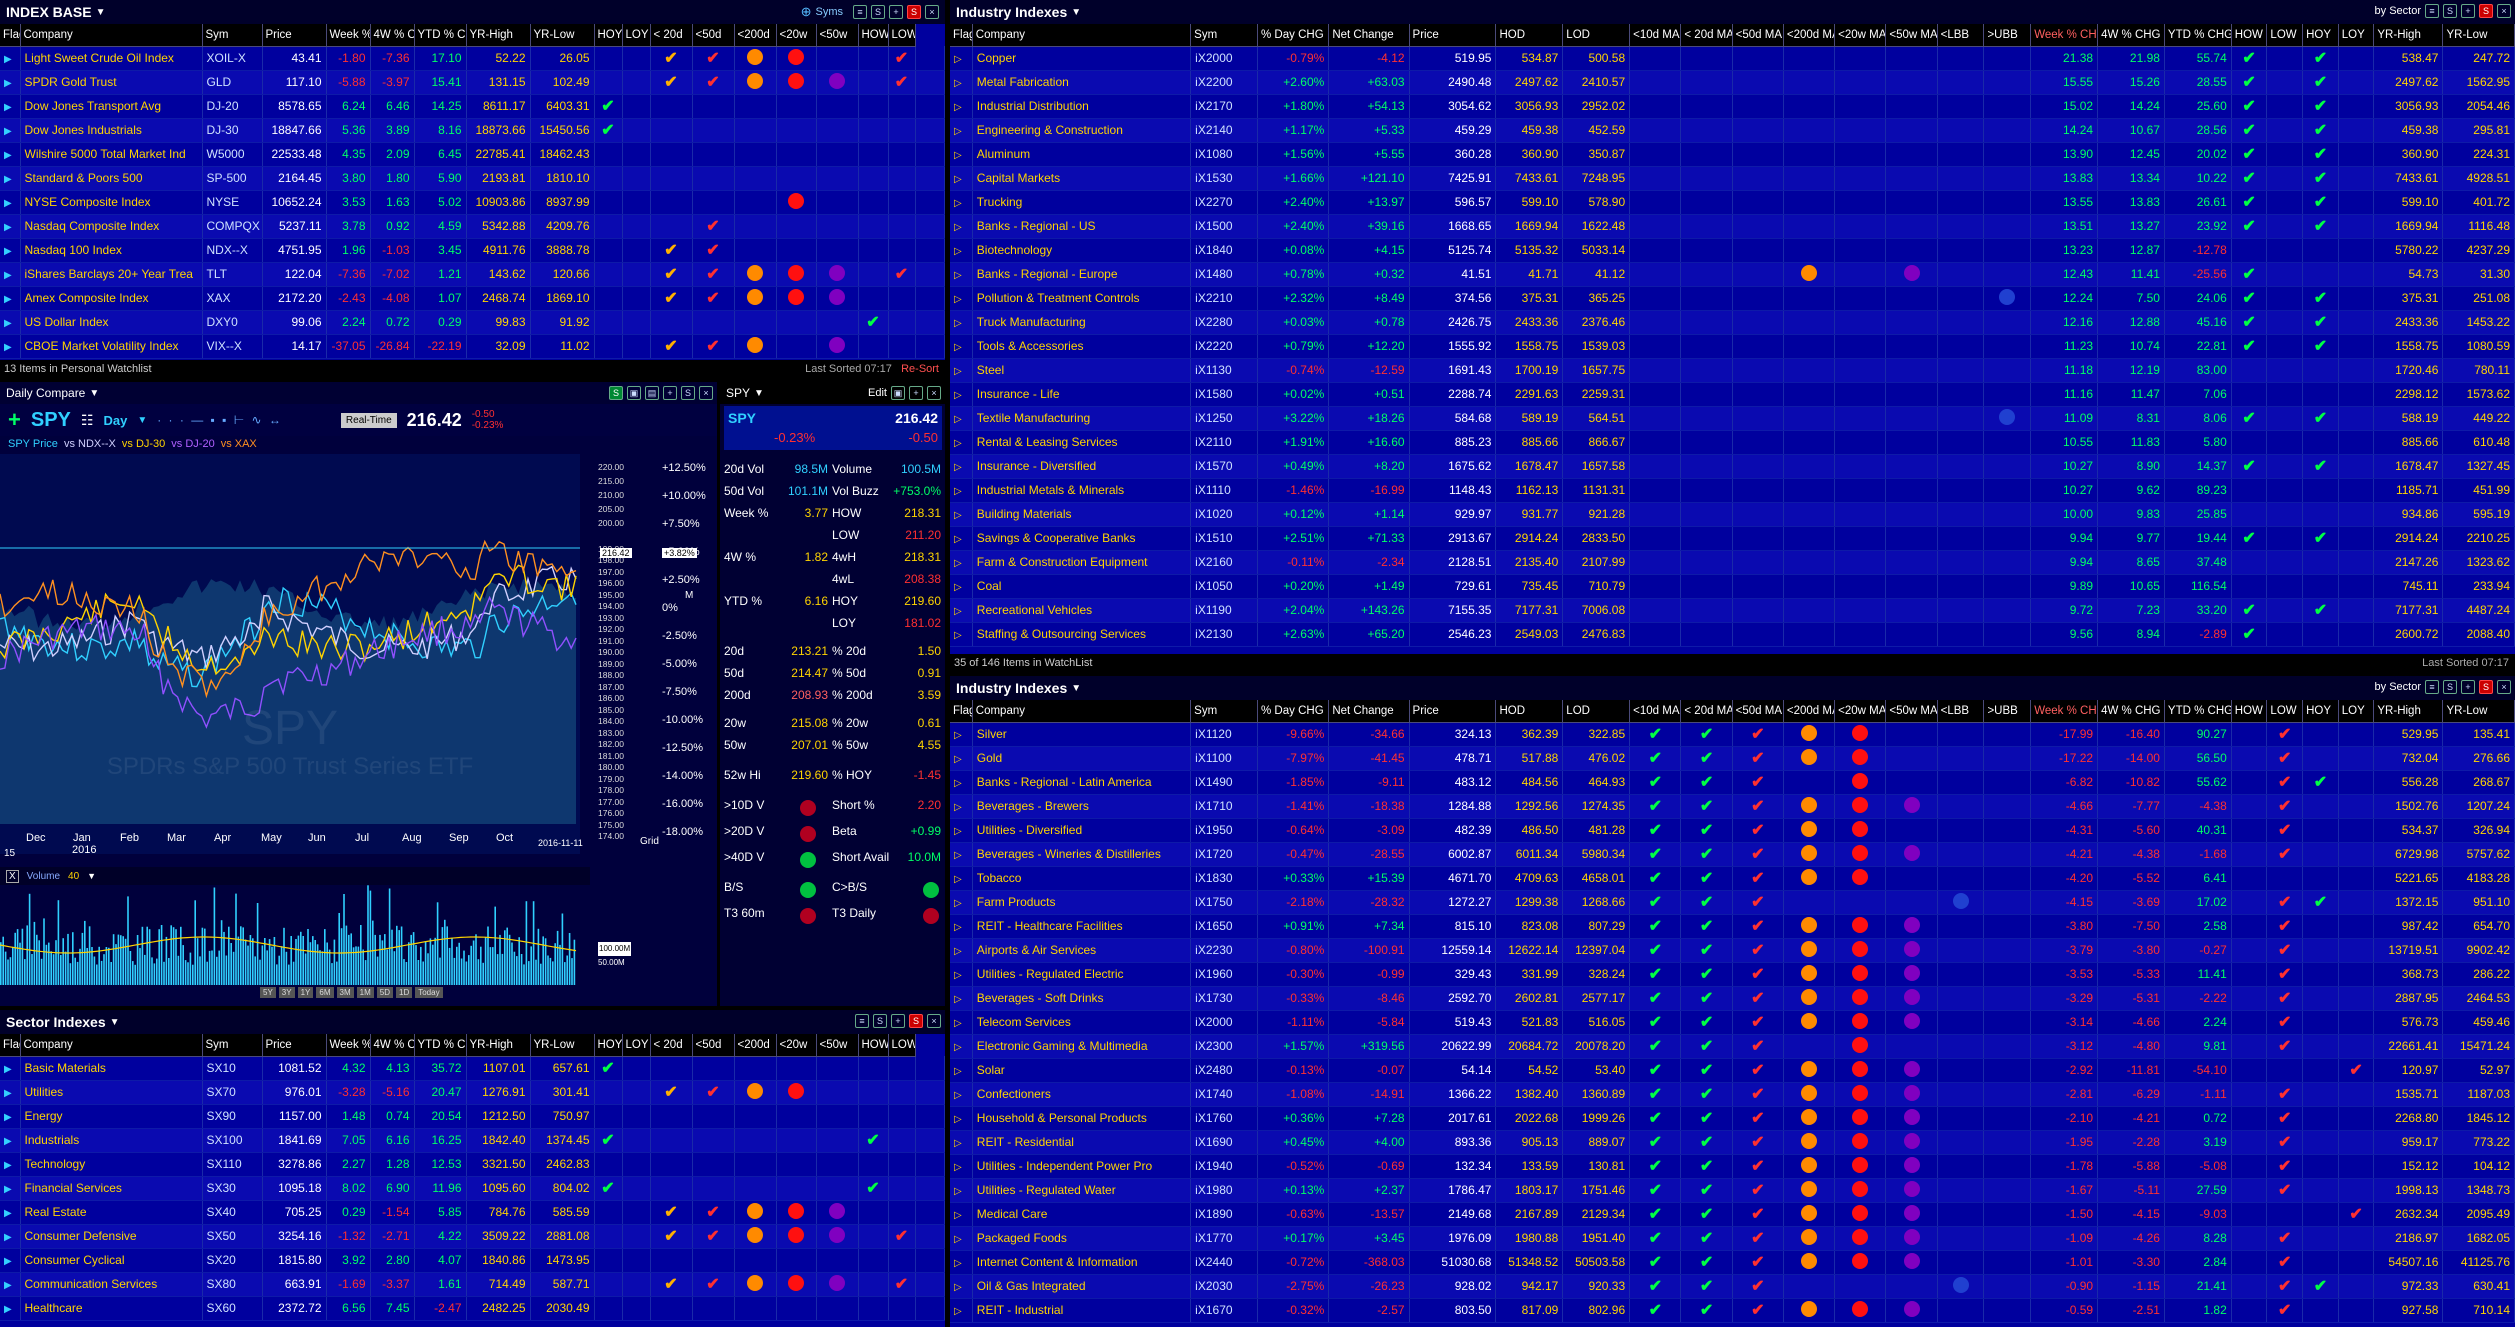 The width and height of the screenshot is (2515, 1327). What do you see at coordinates (1082, 130) in the screenshot?
I see `company-name: Engineering & Construction` at bounding box center [1082, 130].